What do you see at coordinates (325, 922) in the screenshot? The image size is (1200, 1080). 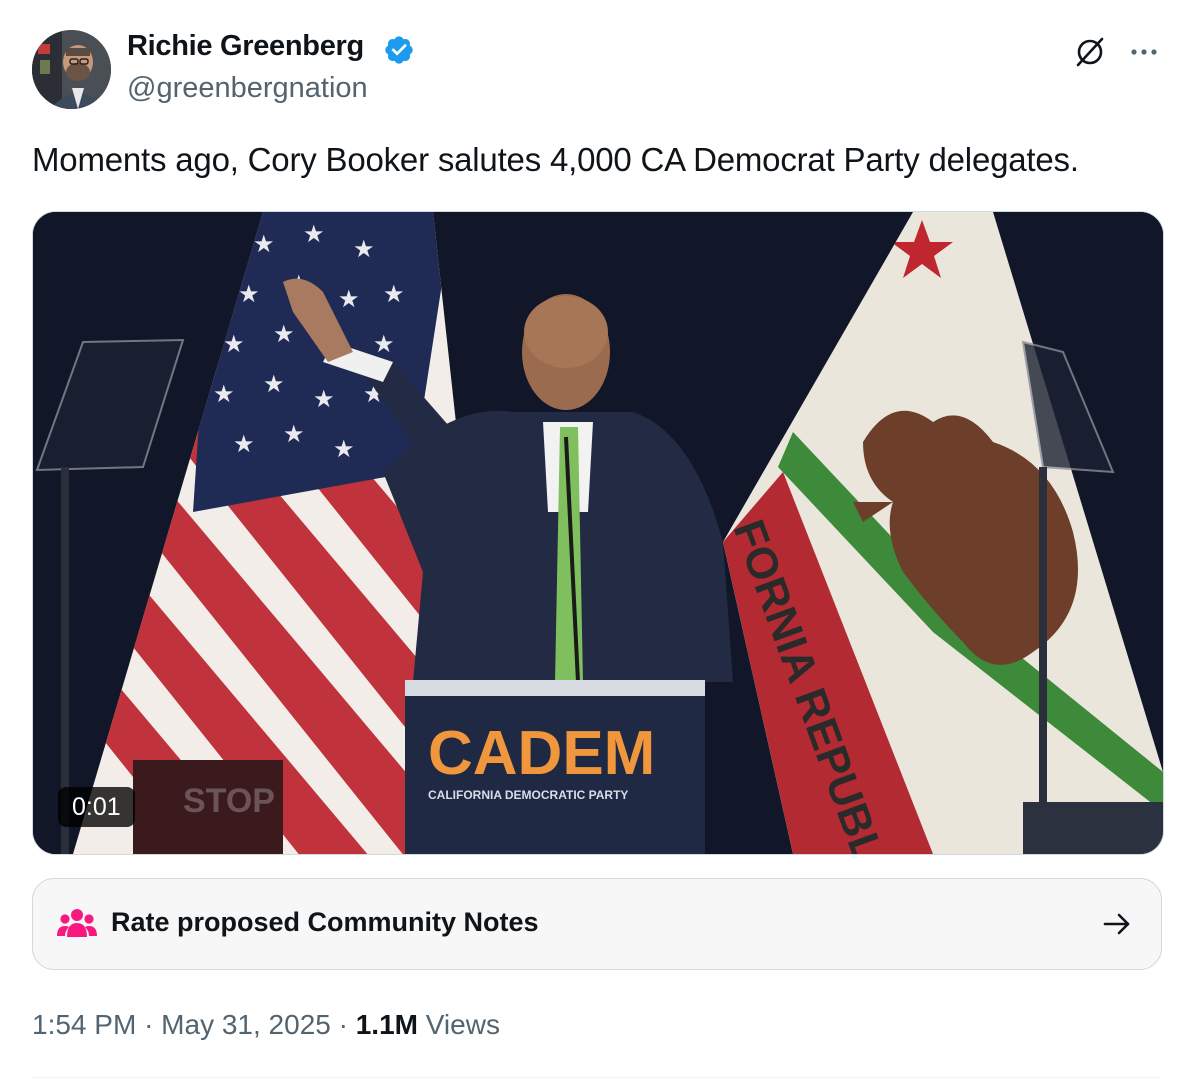 I see `community-notes-label: Rate proposed Community Notes` at bounding box center [325, 922].